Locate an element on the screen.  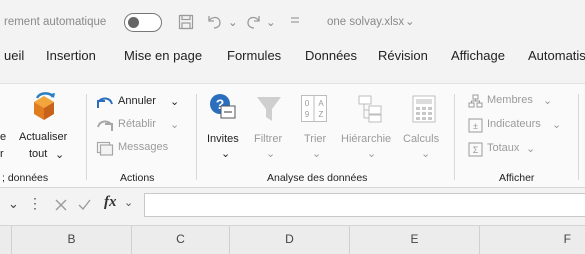
column-headers: B C D E F is located at coordinates (292, 239).